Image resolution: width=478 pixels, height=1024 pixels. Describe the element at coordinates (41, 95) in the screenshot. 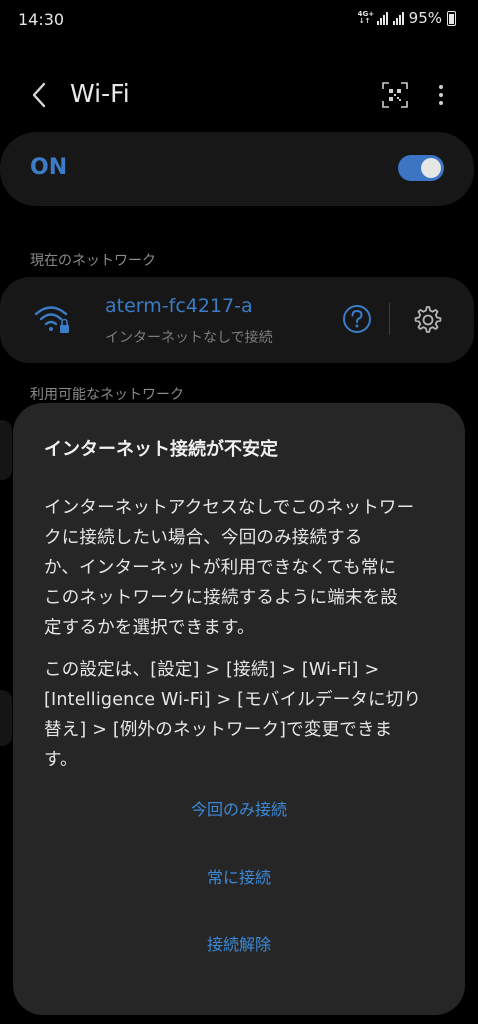

I see `back-arrow-icon` at that location.